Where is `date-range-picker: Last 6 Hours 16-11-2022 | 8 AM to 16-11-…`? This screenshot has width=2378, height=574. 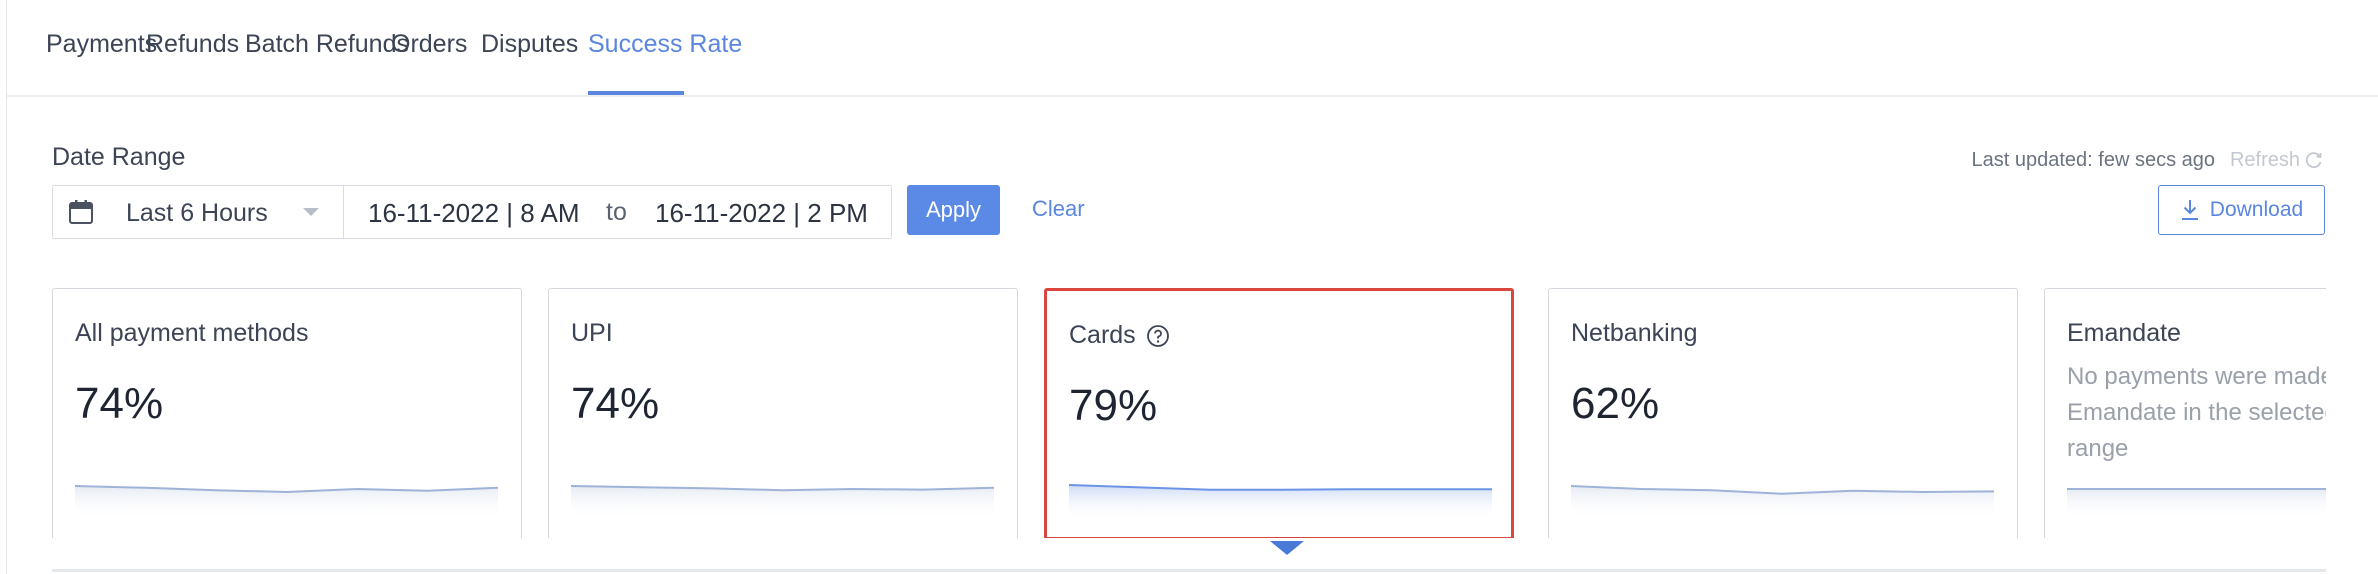
date-range-picker: Last 6 Hours 16-11-2022 | 8 AM to 16-11-… is located at coordinates (472, 212).